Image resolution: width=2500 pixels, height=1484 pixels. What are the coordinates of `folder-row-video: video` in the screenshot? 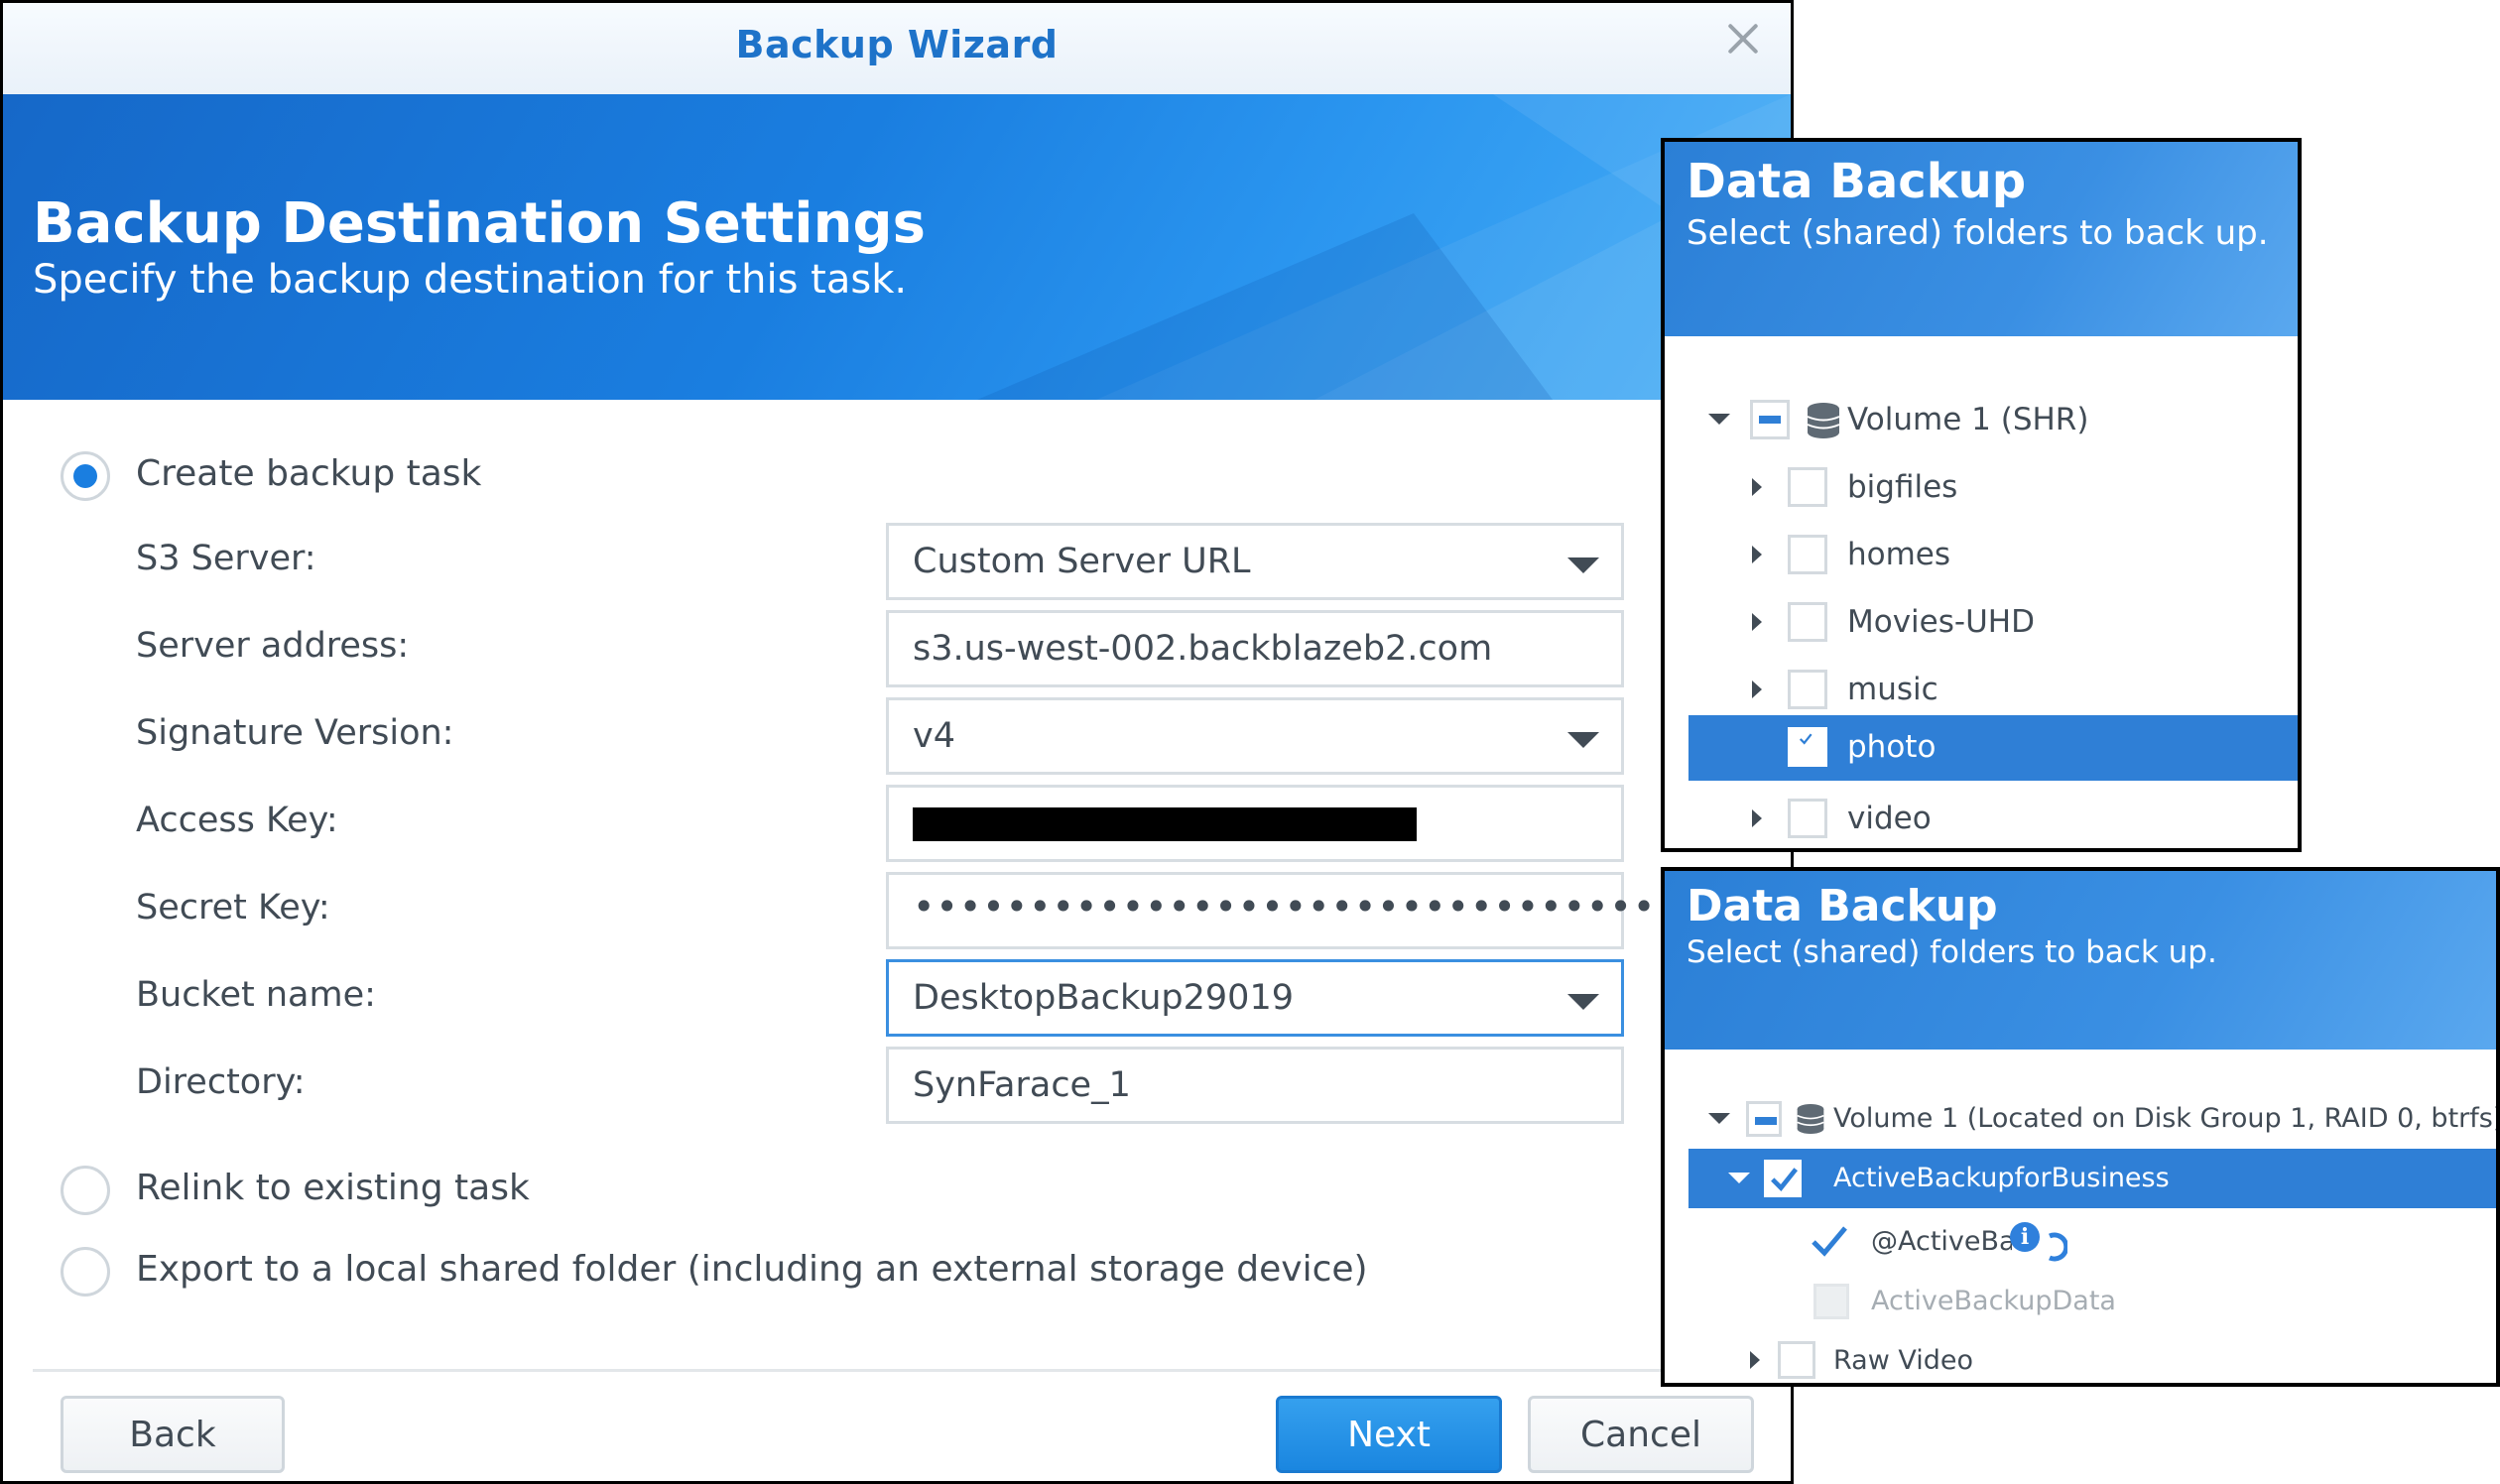 It's located at (1982, 817).